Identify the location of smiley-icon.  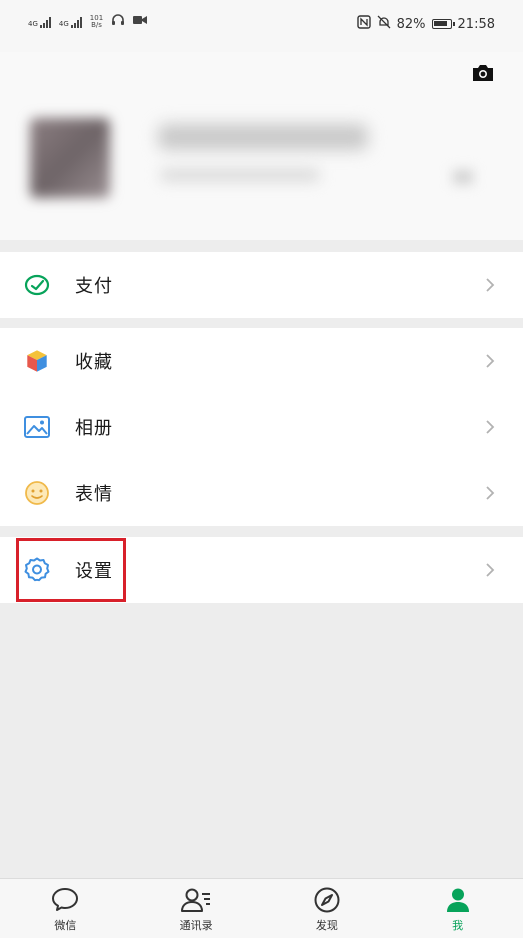
(37, 493).